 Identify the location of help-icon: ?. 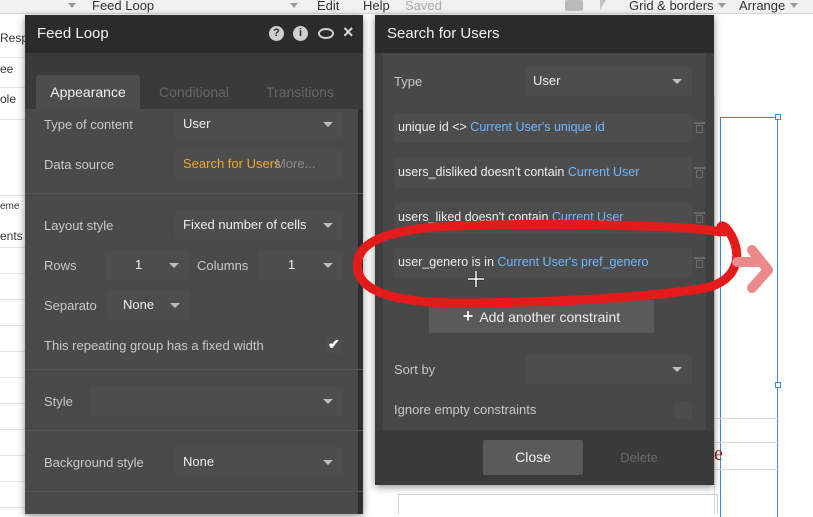
(276, 33).